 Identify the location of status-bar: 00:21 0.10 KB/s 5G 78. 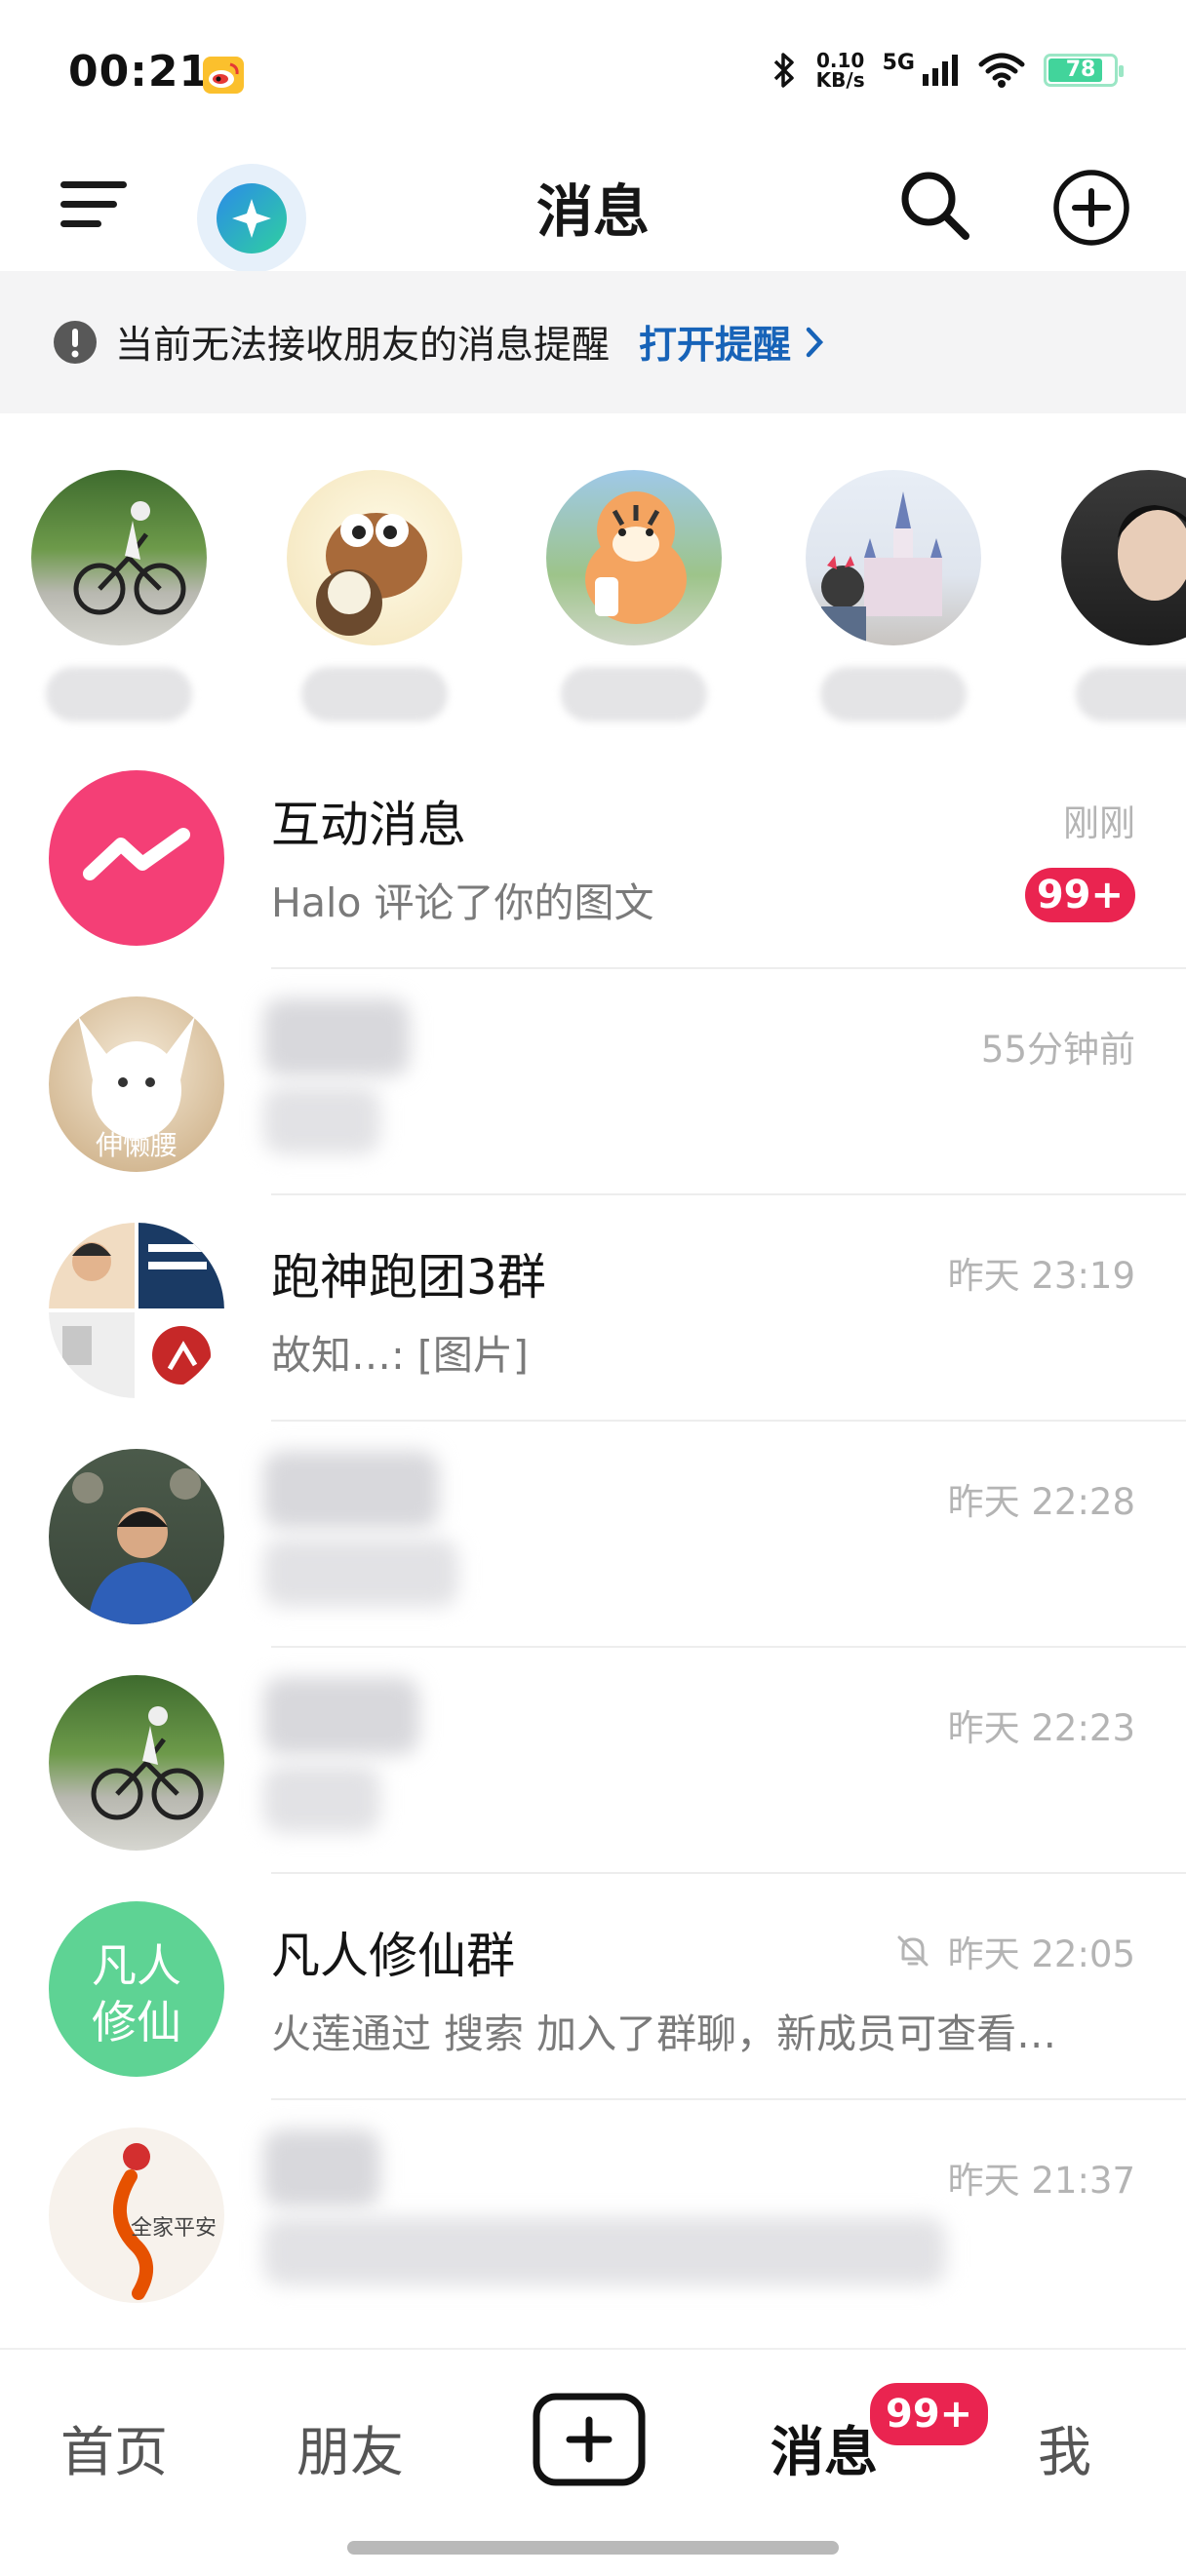
(593, 68).